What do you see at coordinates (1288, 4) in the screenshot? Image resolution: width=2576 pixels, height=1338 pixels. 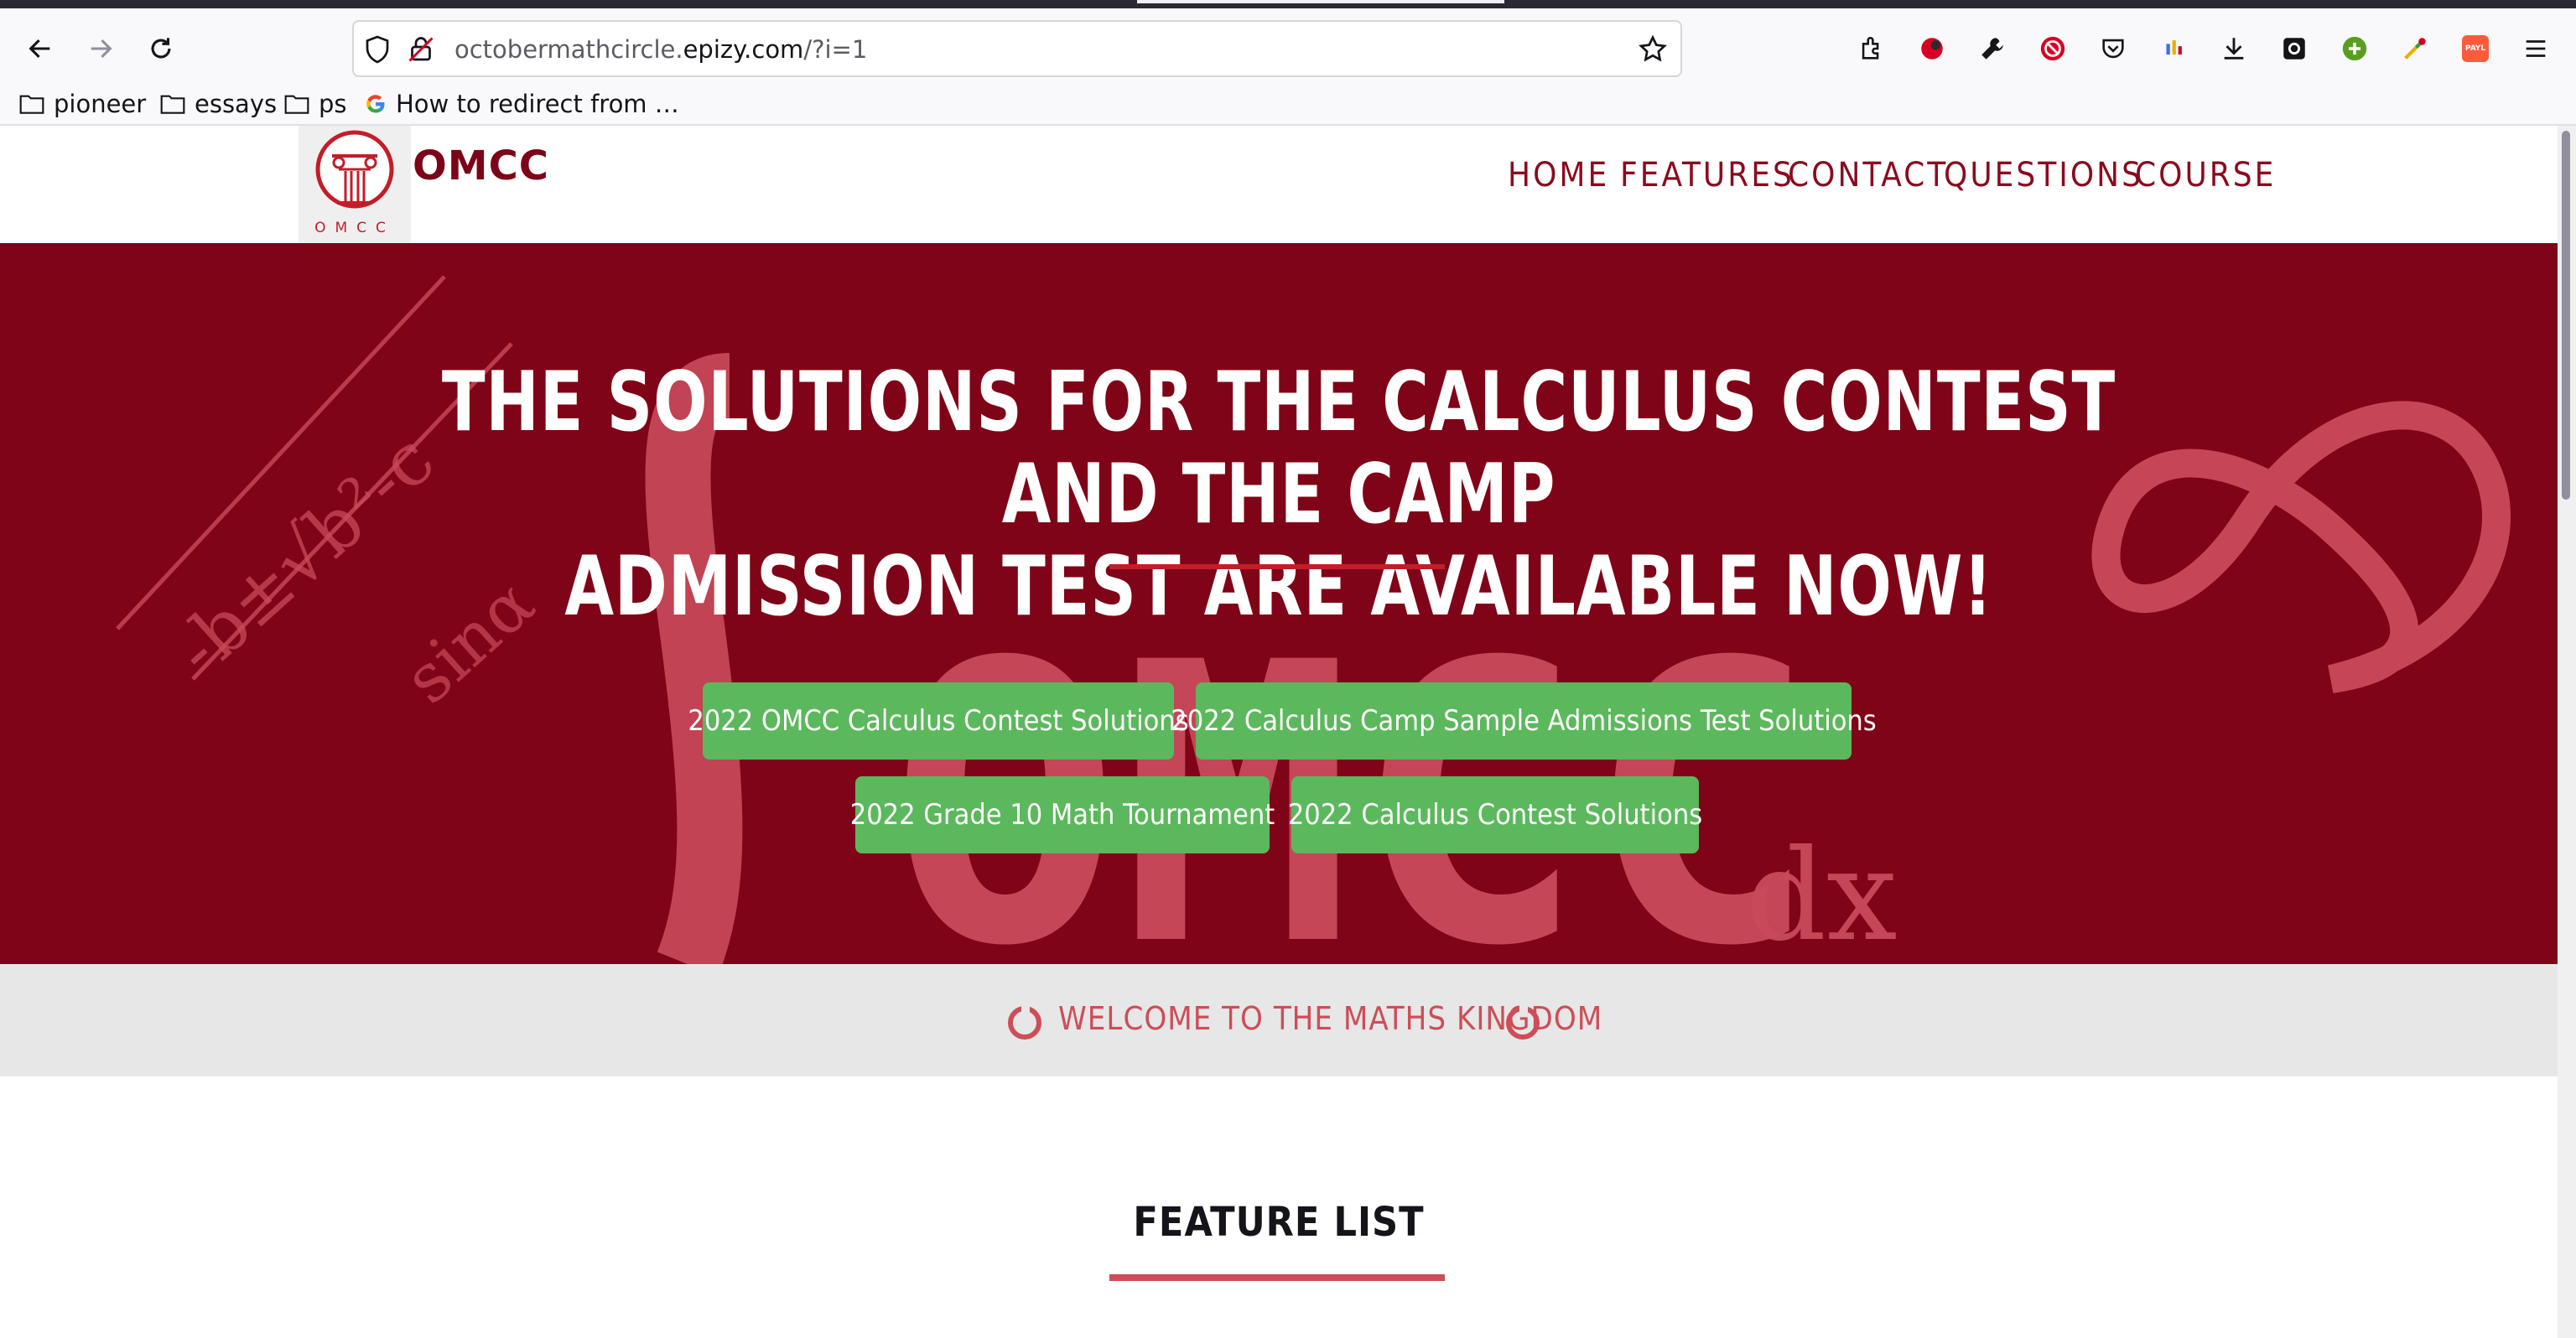 I see `window-top-strip` at bounding box center [1288, 4].